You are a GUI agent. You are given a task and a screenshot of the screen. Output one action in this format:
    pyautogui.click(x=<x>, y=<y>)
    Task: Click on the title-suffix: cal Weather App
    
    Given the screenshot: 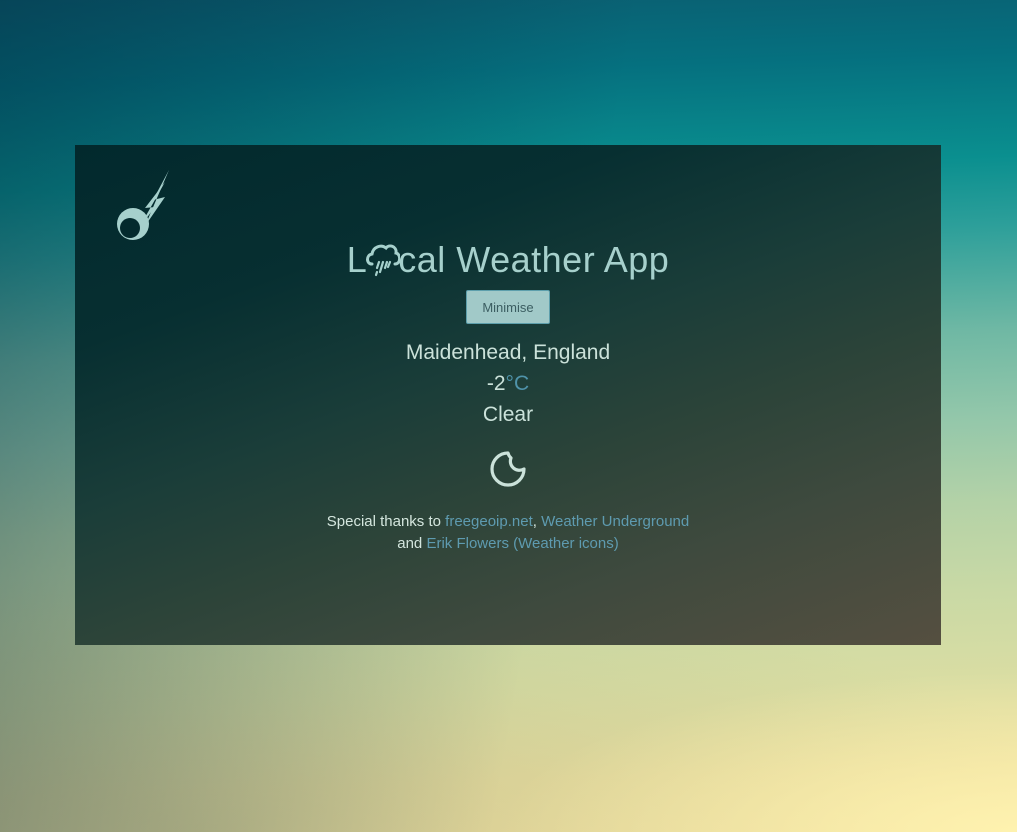 What is the action you would take?
    pyautogui.click(x=534, y=259)
    